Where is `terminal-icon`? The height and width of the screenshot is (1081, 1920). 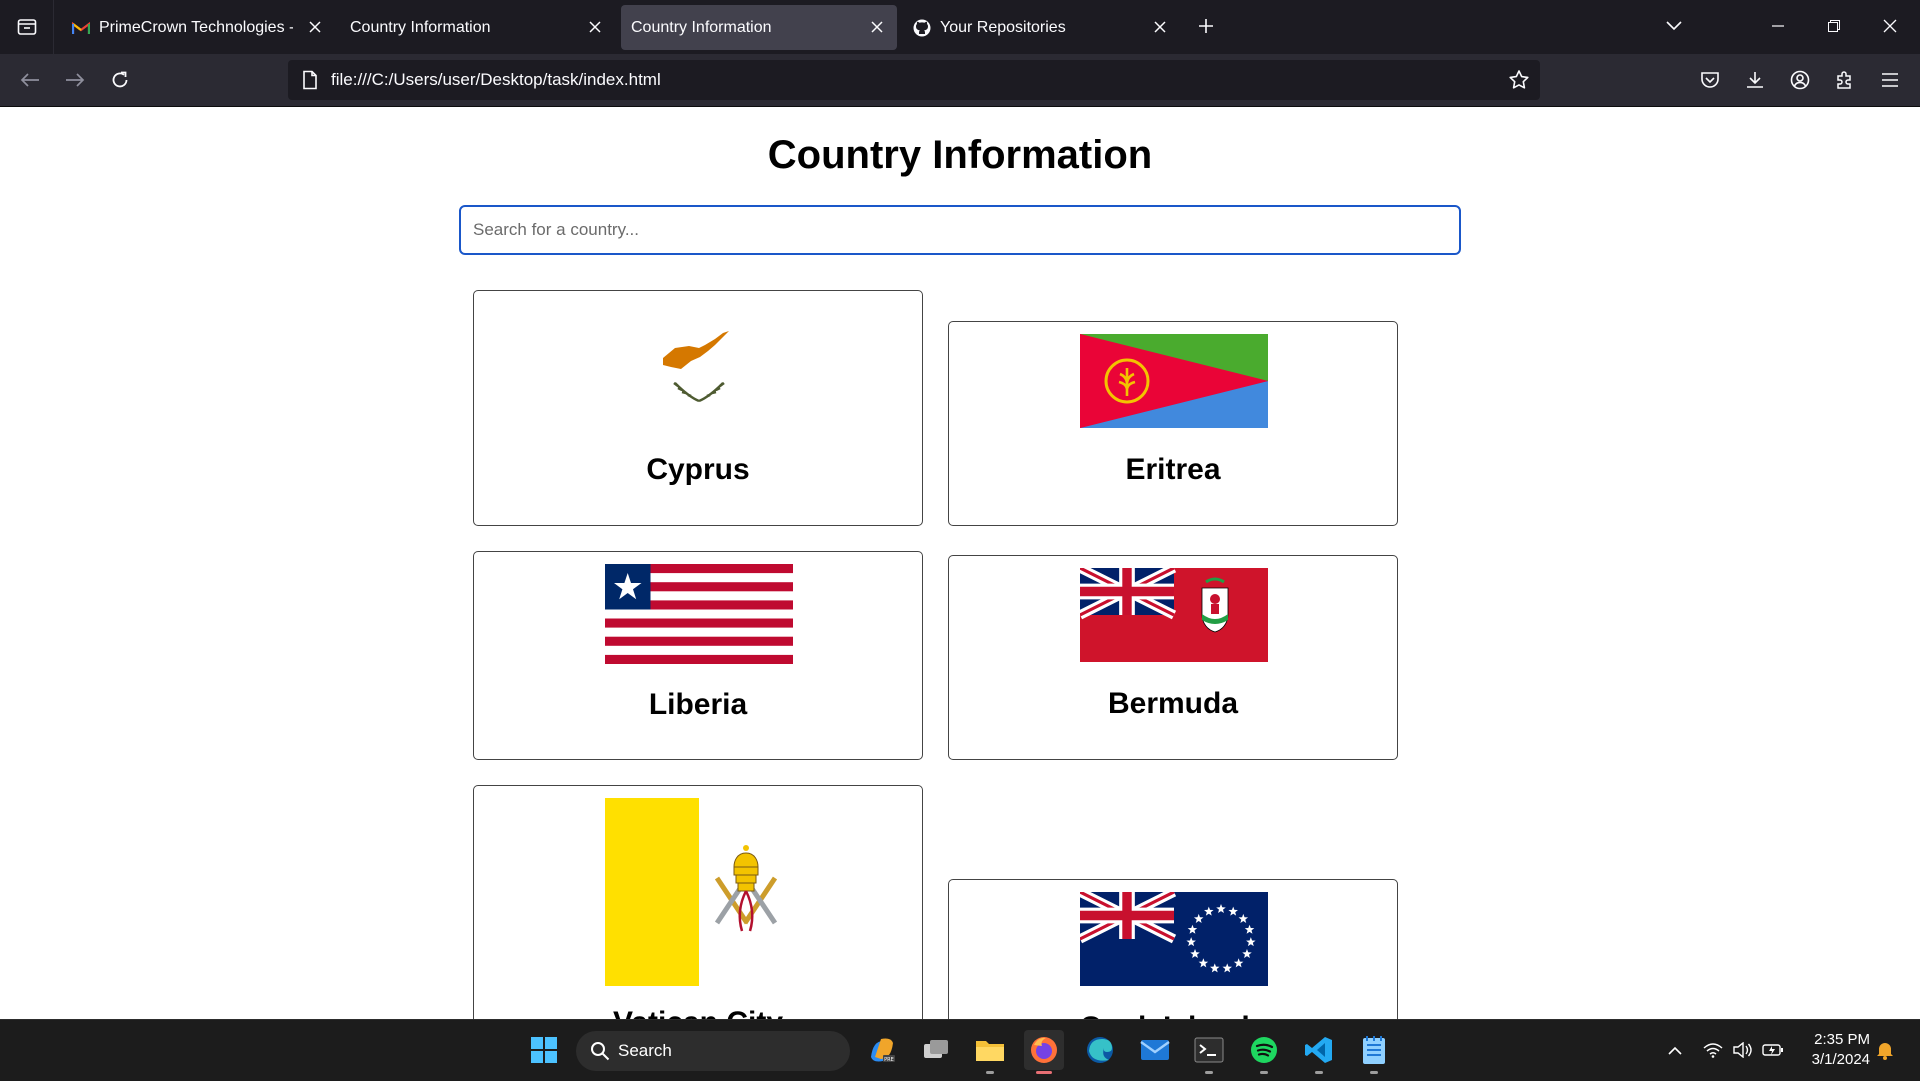 terminal-icon is located at coordinates (1209, 1052).